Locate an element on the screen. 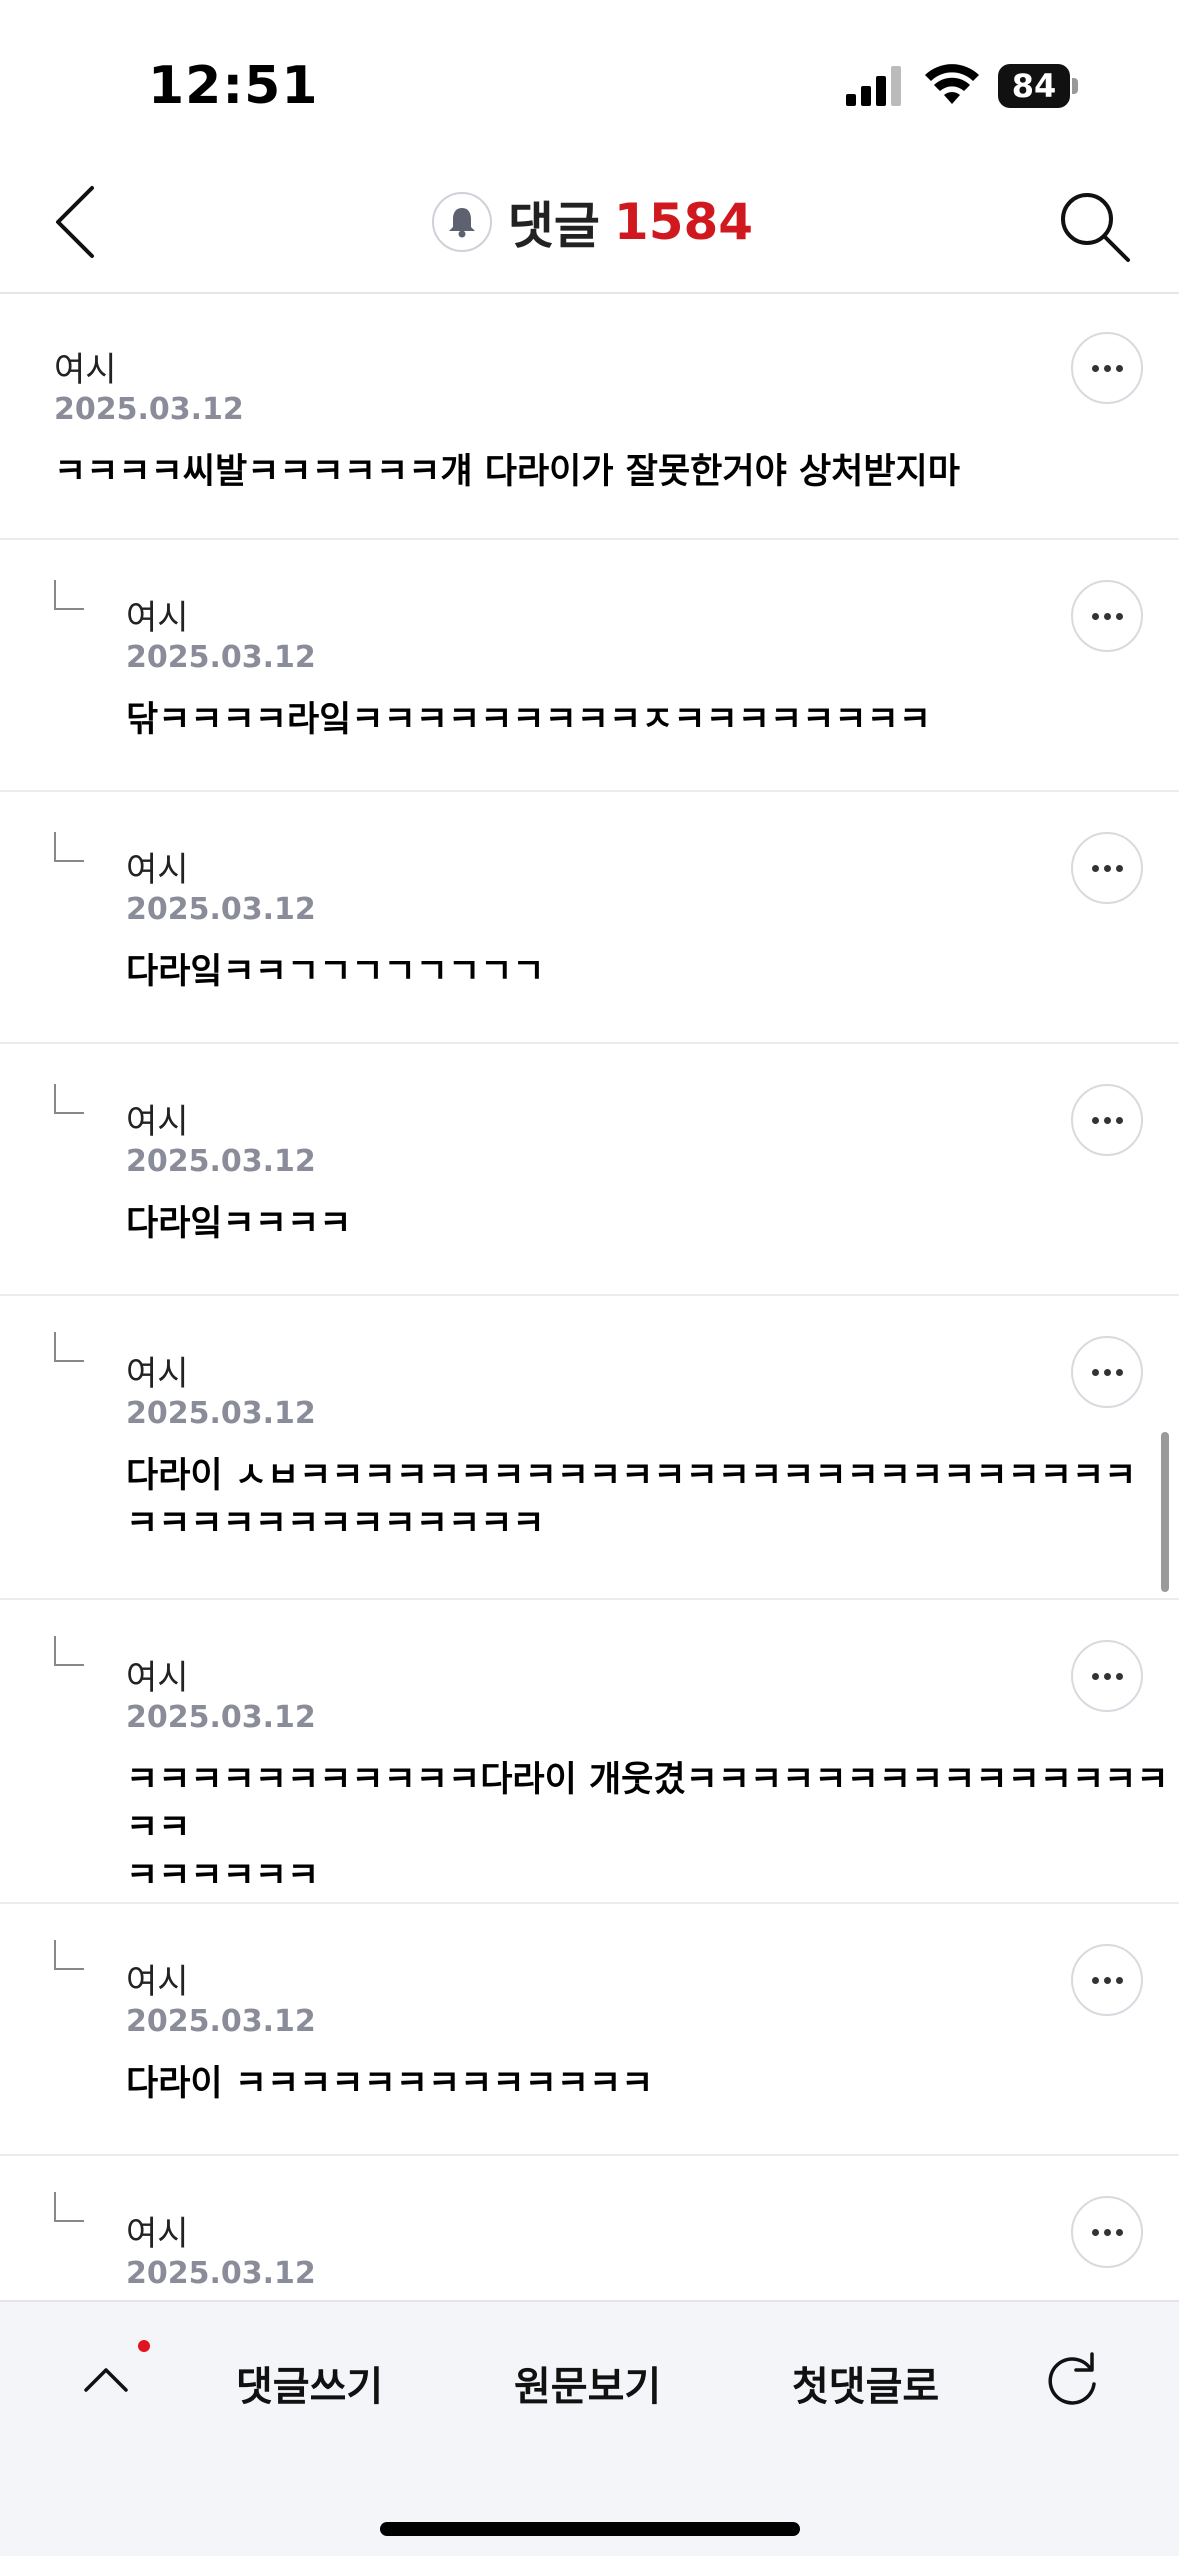 The width and height of the screenshot is (1179, 2556). status-bar: 12:51 84 is located at coordinates (589, 75).